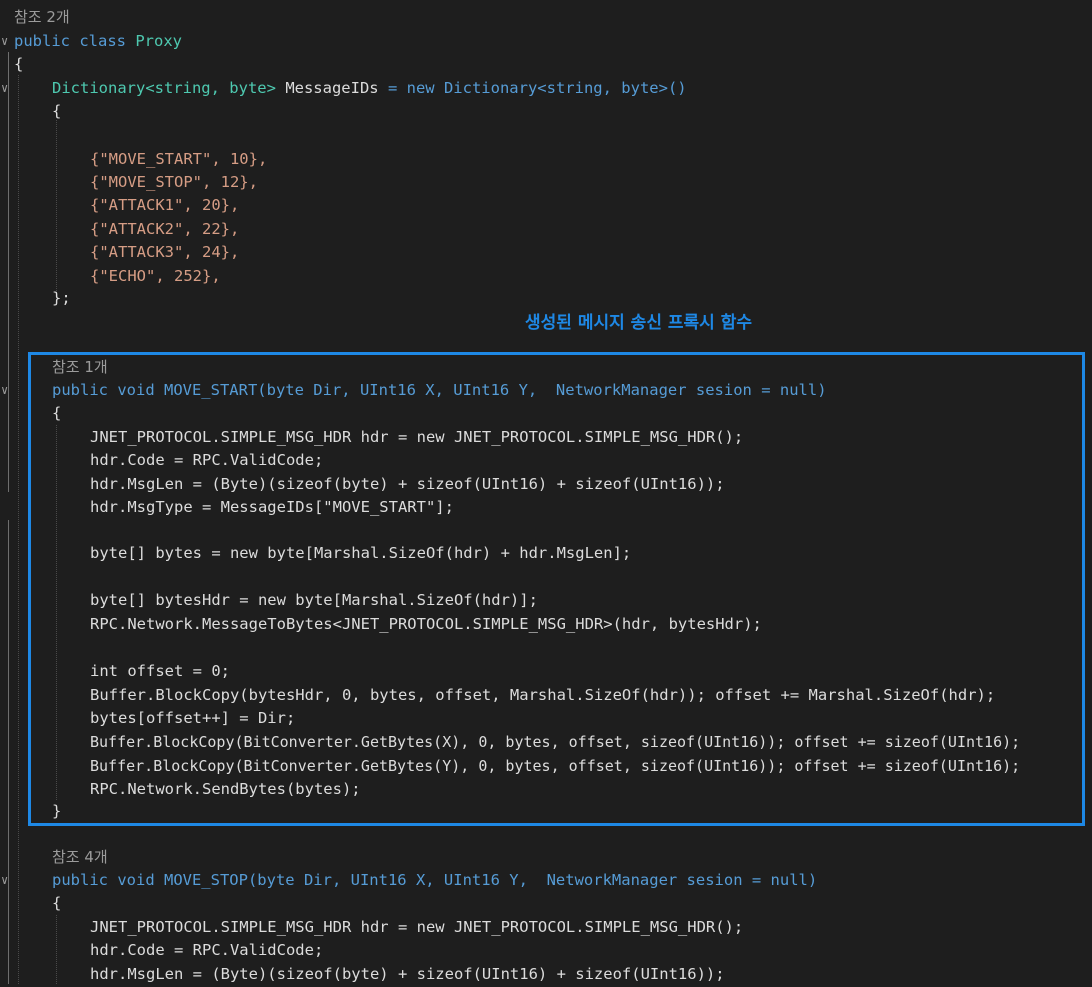 This screenshot has width=1092, height=987. What do you see at coordinates (61, 298) in the screenshot?
I see `dictionary-brace-close: };` at bounding box center [61, 298].